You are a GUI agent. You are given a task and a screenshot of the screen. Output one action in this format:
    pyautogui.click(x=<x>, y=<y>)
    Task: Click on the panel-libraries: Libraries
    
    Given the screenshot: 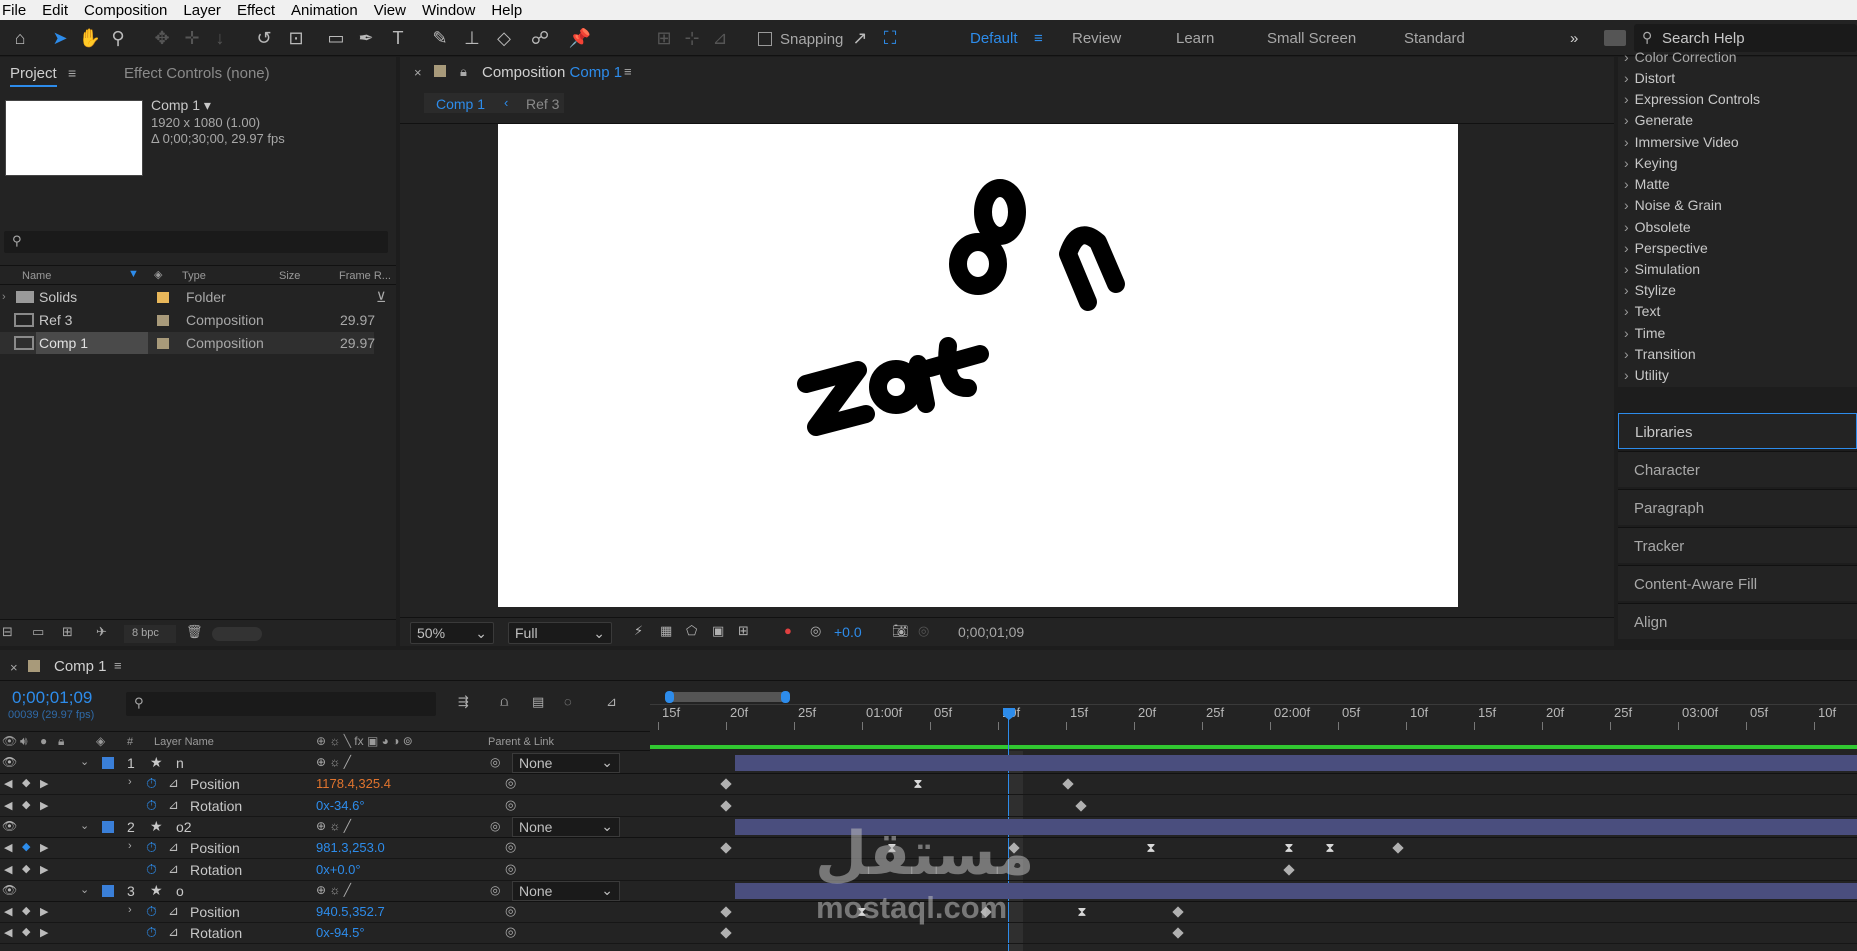 What is the action you would take?
    pyautogui.click(x=1737, y=431)
    